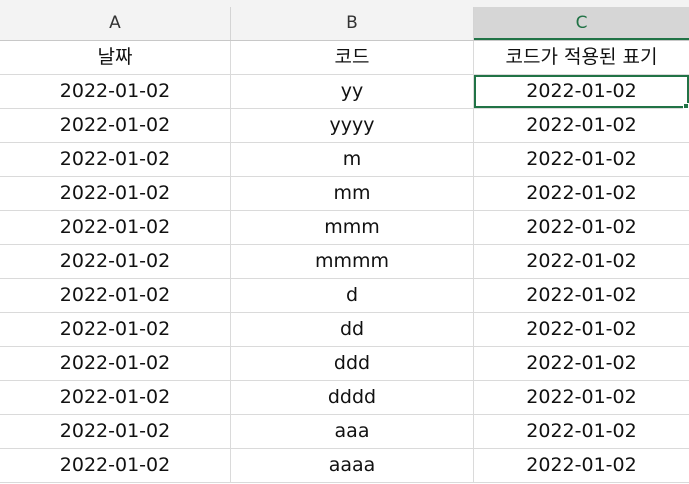  Describe the element at coordinates (686, 106) in the screenshot. I see `fill-handle` at that location.